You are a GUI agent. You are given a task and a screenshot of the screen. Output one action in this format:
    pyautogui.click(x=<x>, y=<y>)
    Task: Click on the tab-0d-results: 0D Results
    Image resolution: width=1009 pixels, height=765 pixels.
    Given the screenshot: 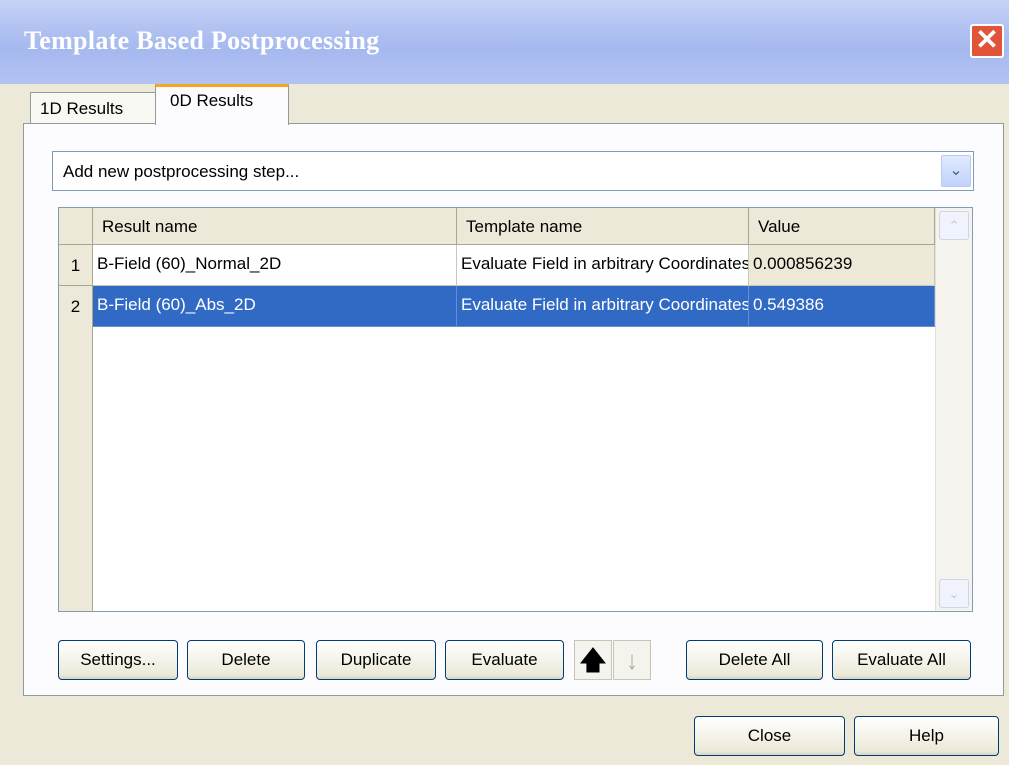 What is the action you would take?
    pyautogui.click(x=222, y=104)
    